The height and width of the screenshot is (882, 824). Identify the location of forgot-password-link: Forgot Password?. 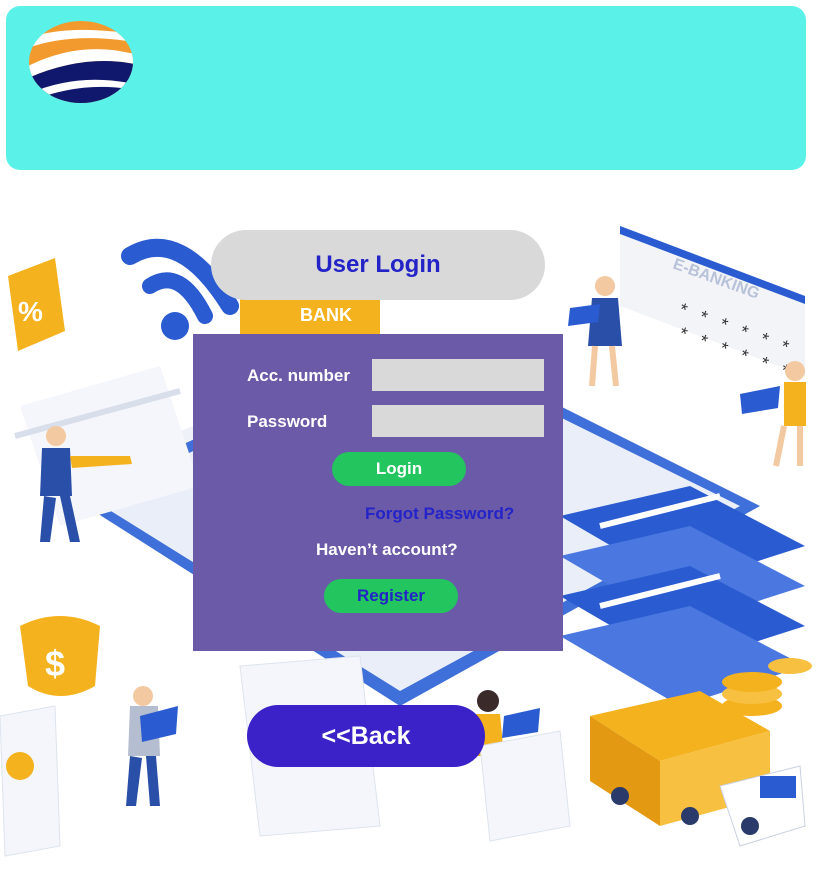
(439, 514).